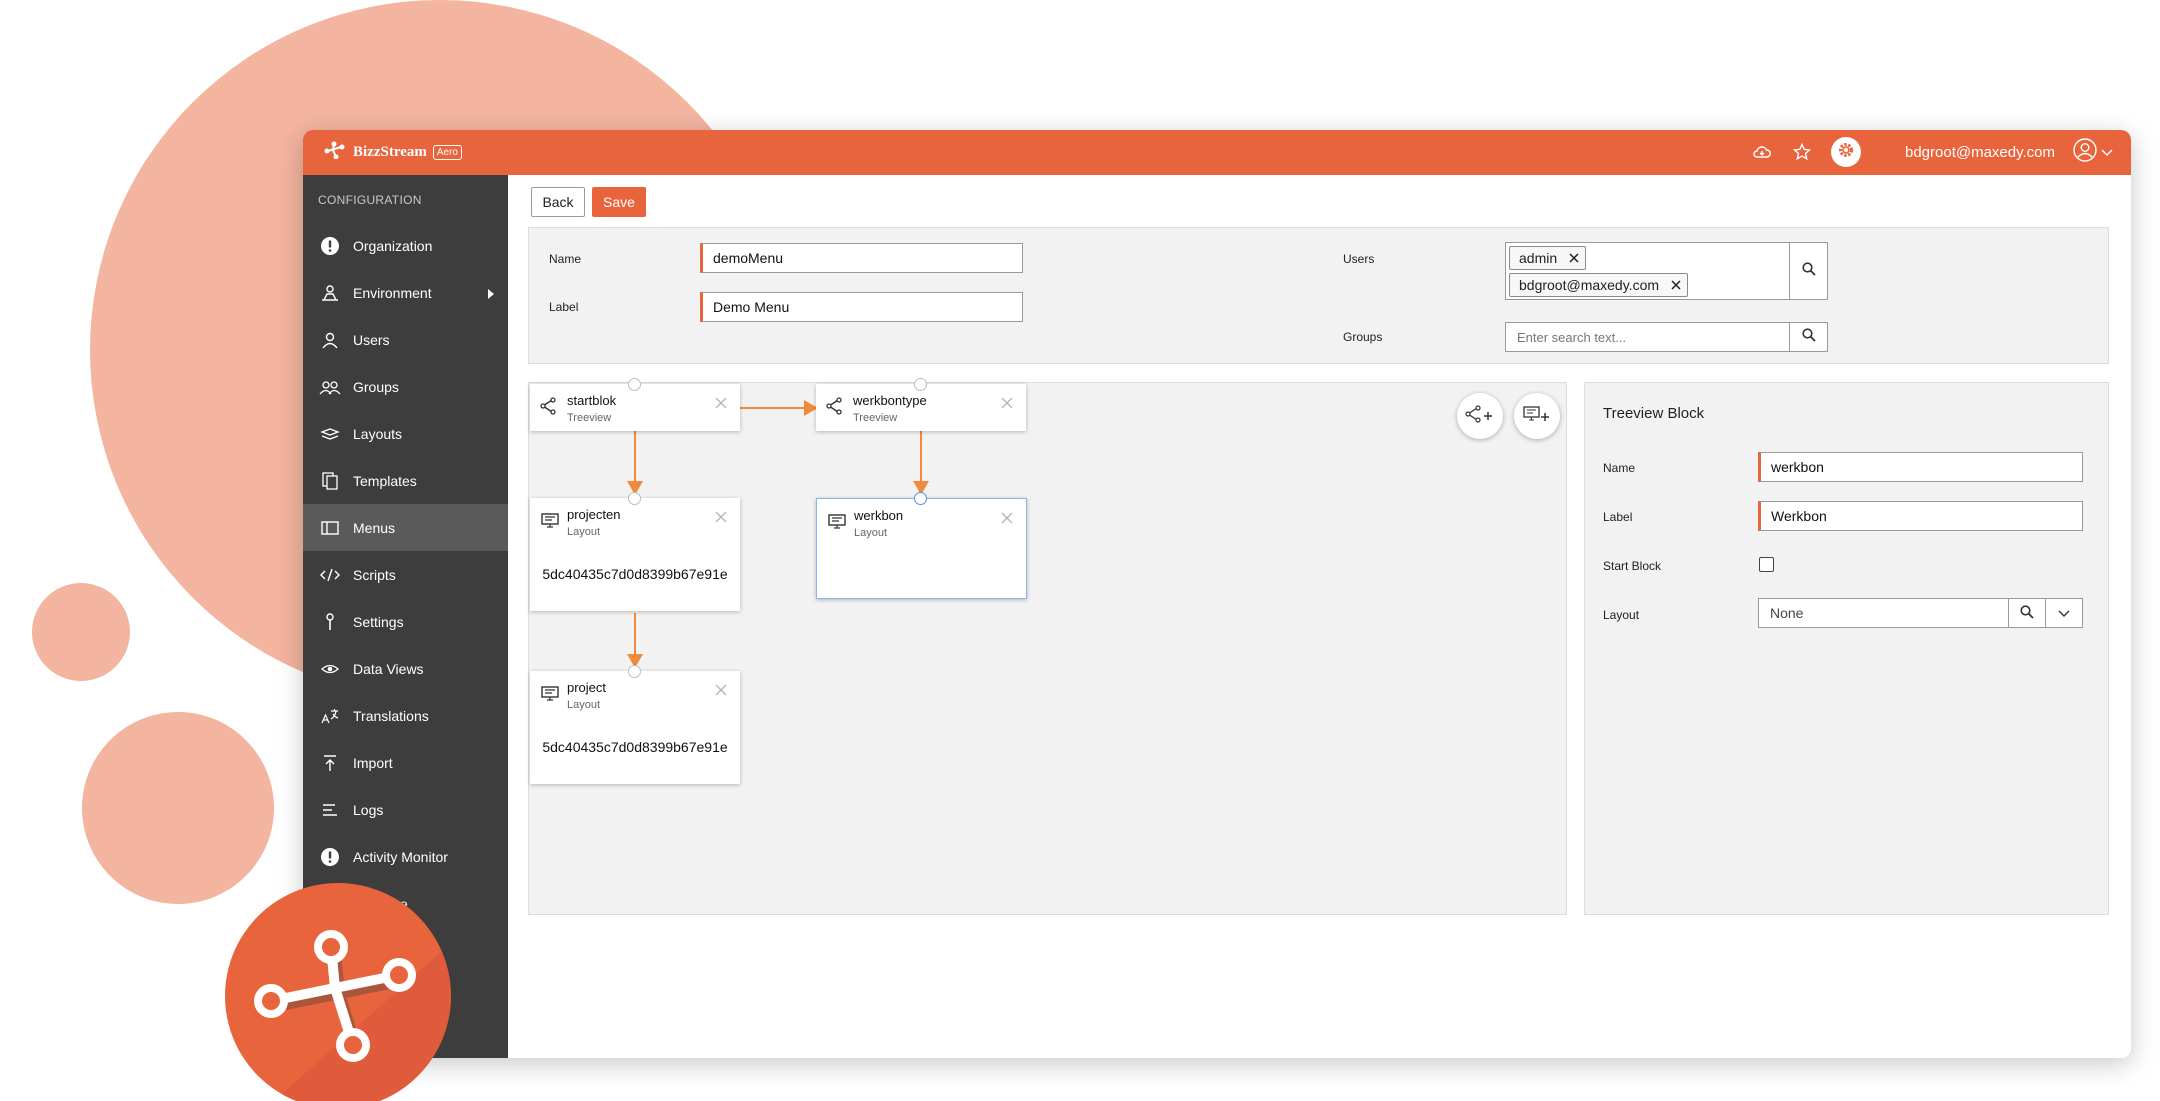 The image size is (2160, 1101). What do you see at coordinates (1589, 285) in the screenshot?
I see `user-chip-label: bdgroot@maxedy.com` at bounding box center [1589, 285].